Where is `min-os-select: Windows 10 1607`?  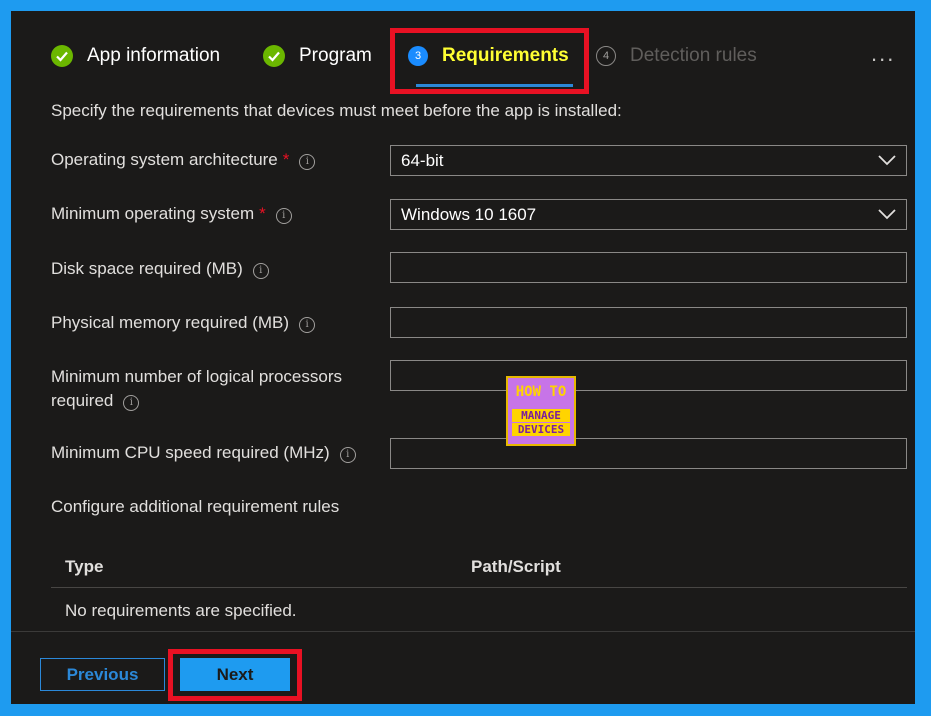
min-os-select: Windows 10 1607 is located at coordinates (648, 214).